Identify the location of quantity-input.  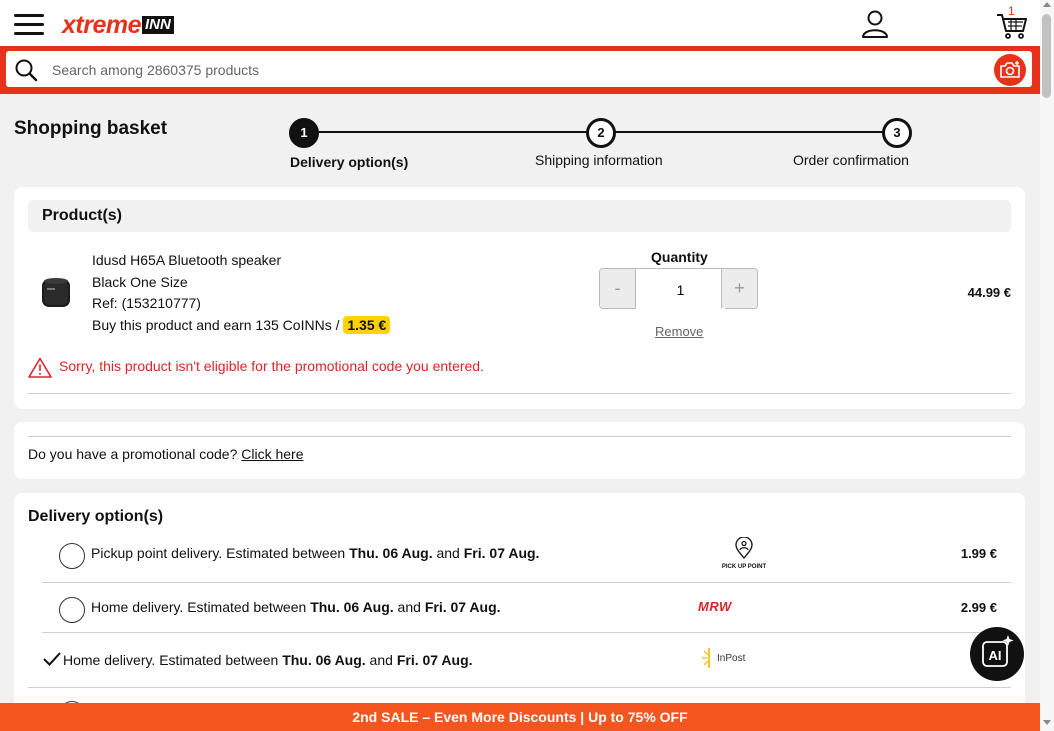
(680, 289).